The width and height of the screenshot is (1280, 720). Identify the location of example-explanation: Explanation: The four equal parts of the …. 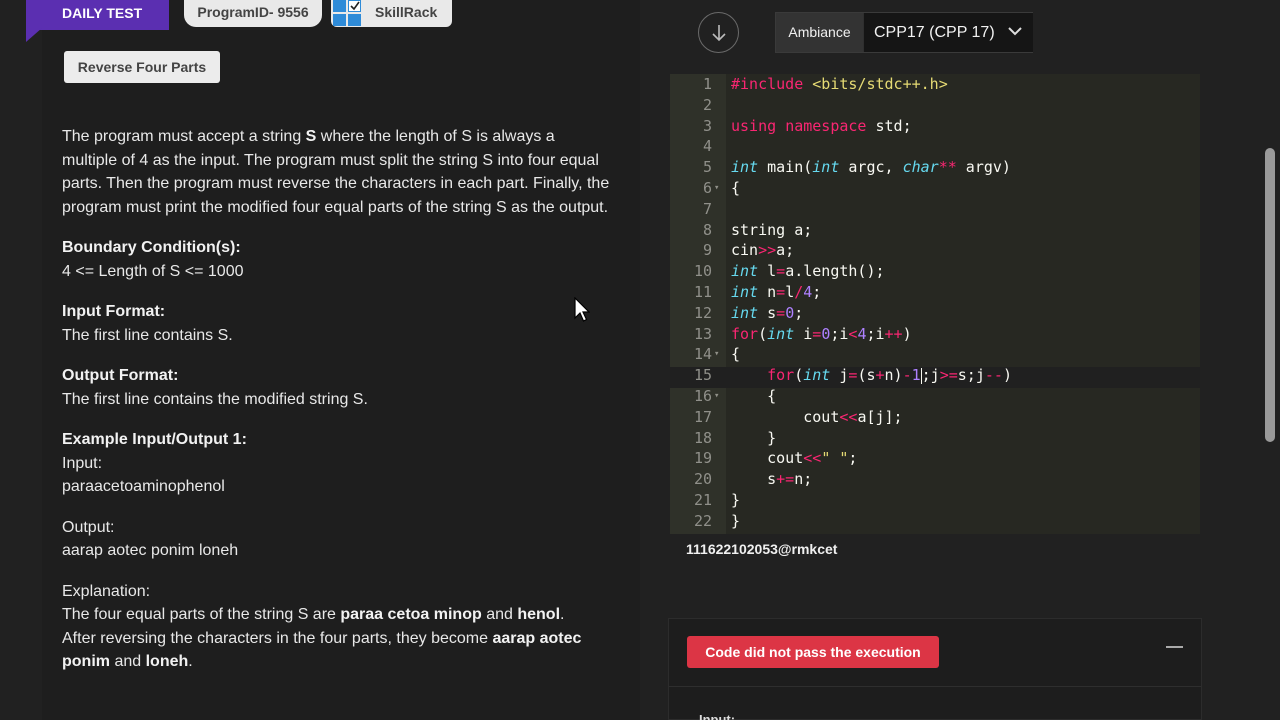
(322, 626).